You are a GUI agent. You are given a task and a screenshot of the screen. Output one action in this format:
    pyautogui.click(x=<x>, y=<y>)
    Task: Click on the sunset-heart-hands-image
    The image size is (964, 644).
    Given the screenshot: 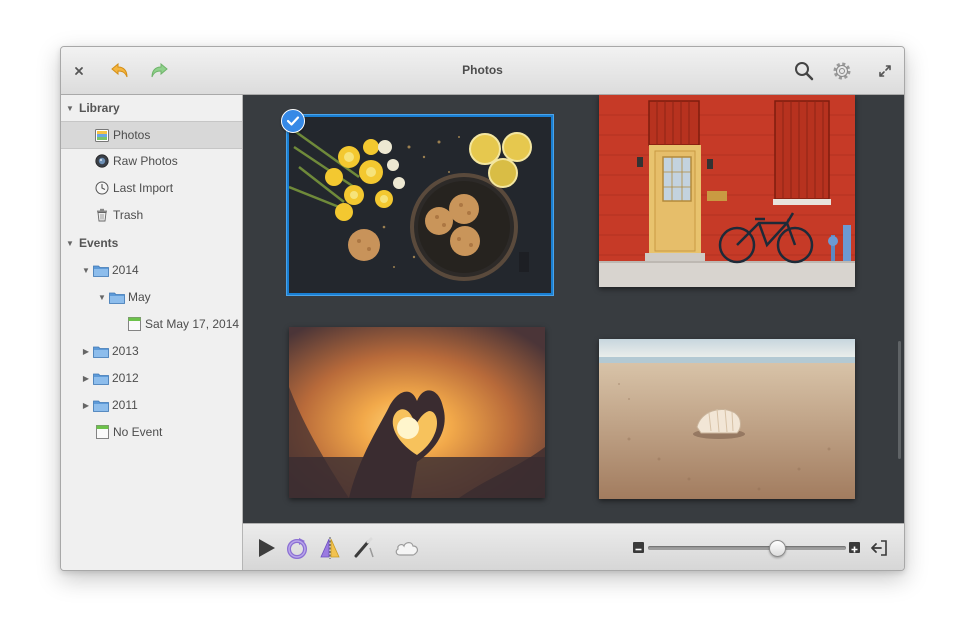 What is the action you would take?
    pyautogui.click(x=417, y=412)
    